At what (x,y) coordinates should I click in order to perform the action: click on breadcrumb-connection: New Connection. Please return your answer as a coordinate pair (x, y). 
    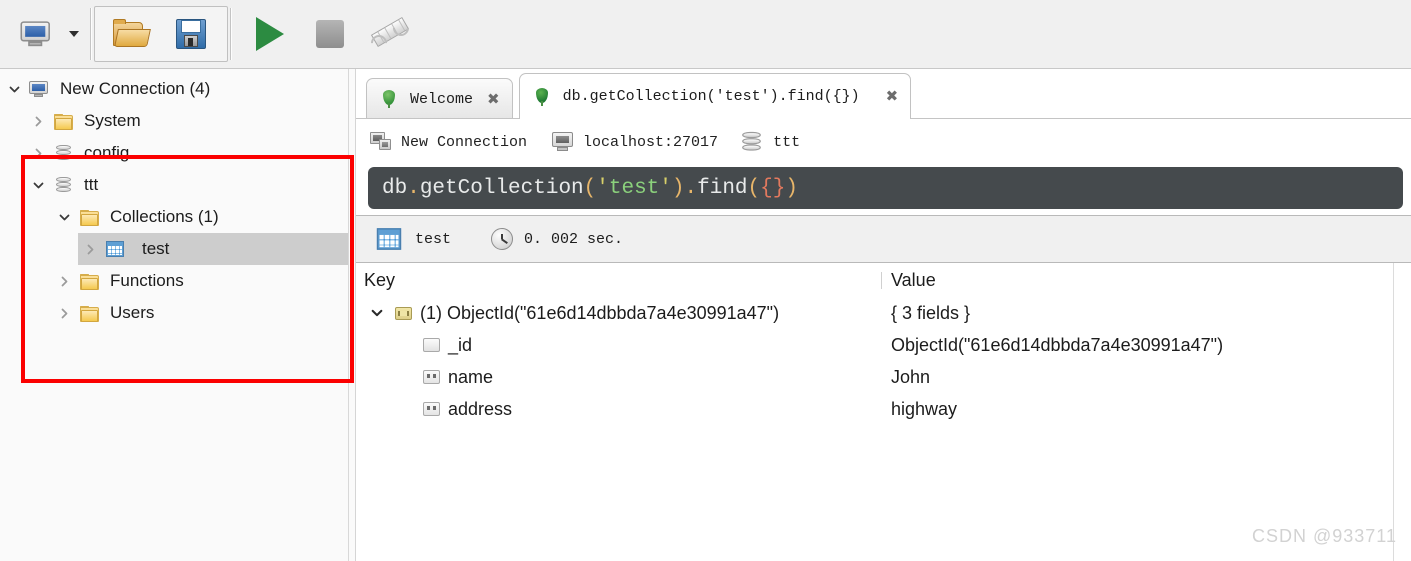
    Looking at the image, I should click on (448, 142).